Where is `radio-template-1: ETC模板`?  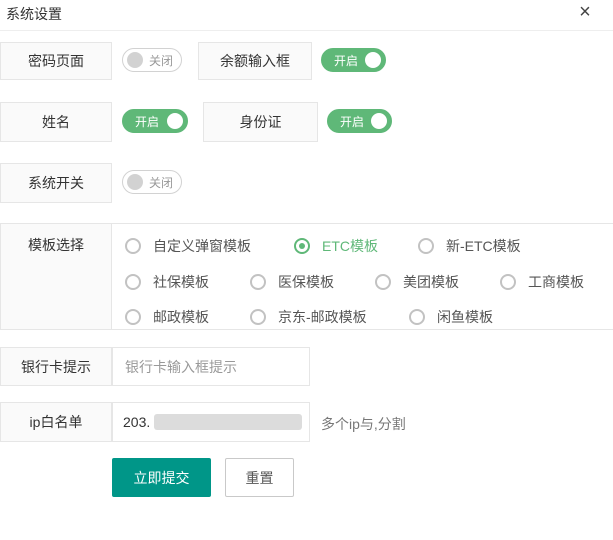 radio-template-1: ETC模板 is located at coordinates (336, 246).